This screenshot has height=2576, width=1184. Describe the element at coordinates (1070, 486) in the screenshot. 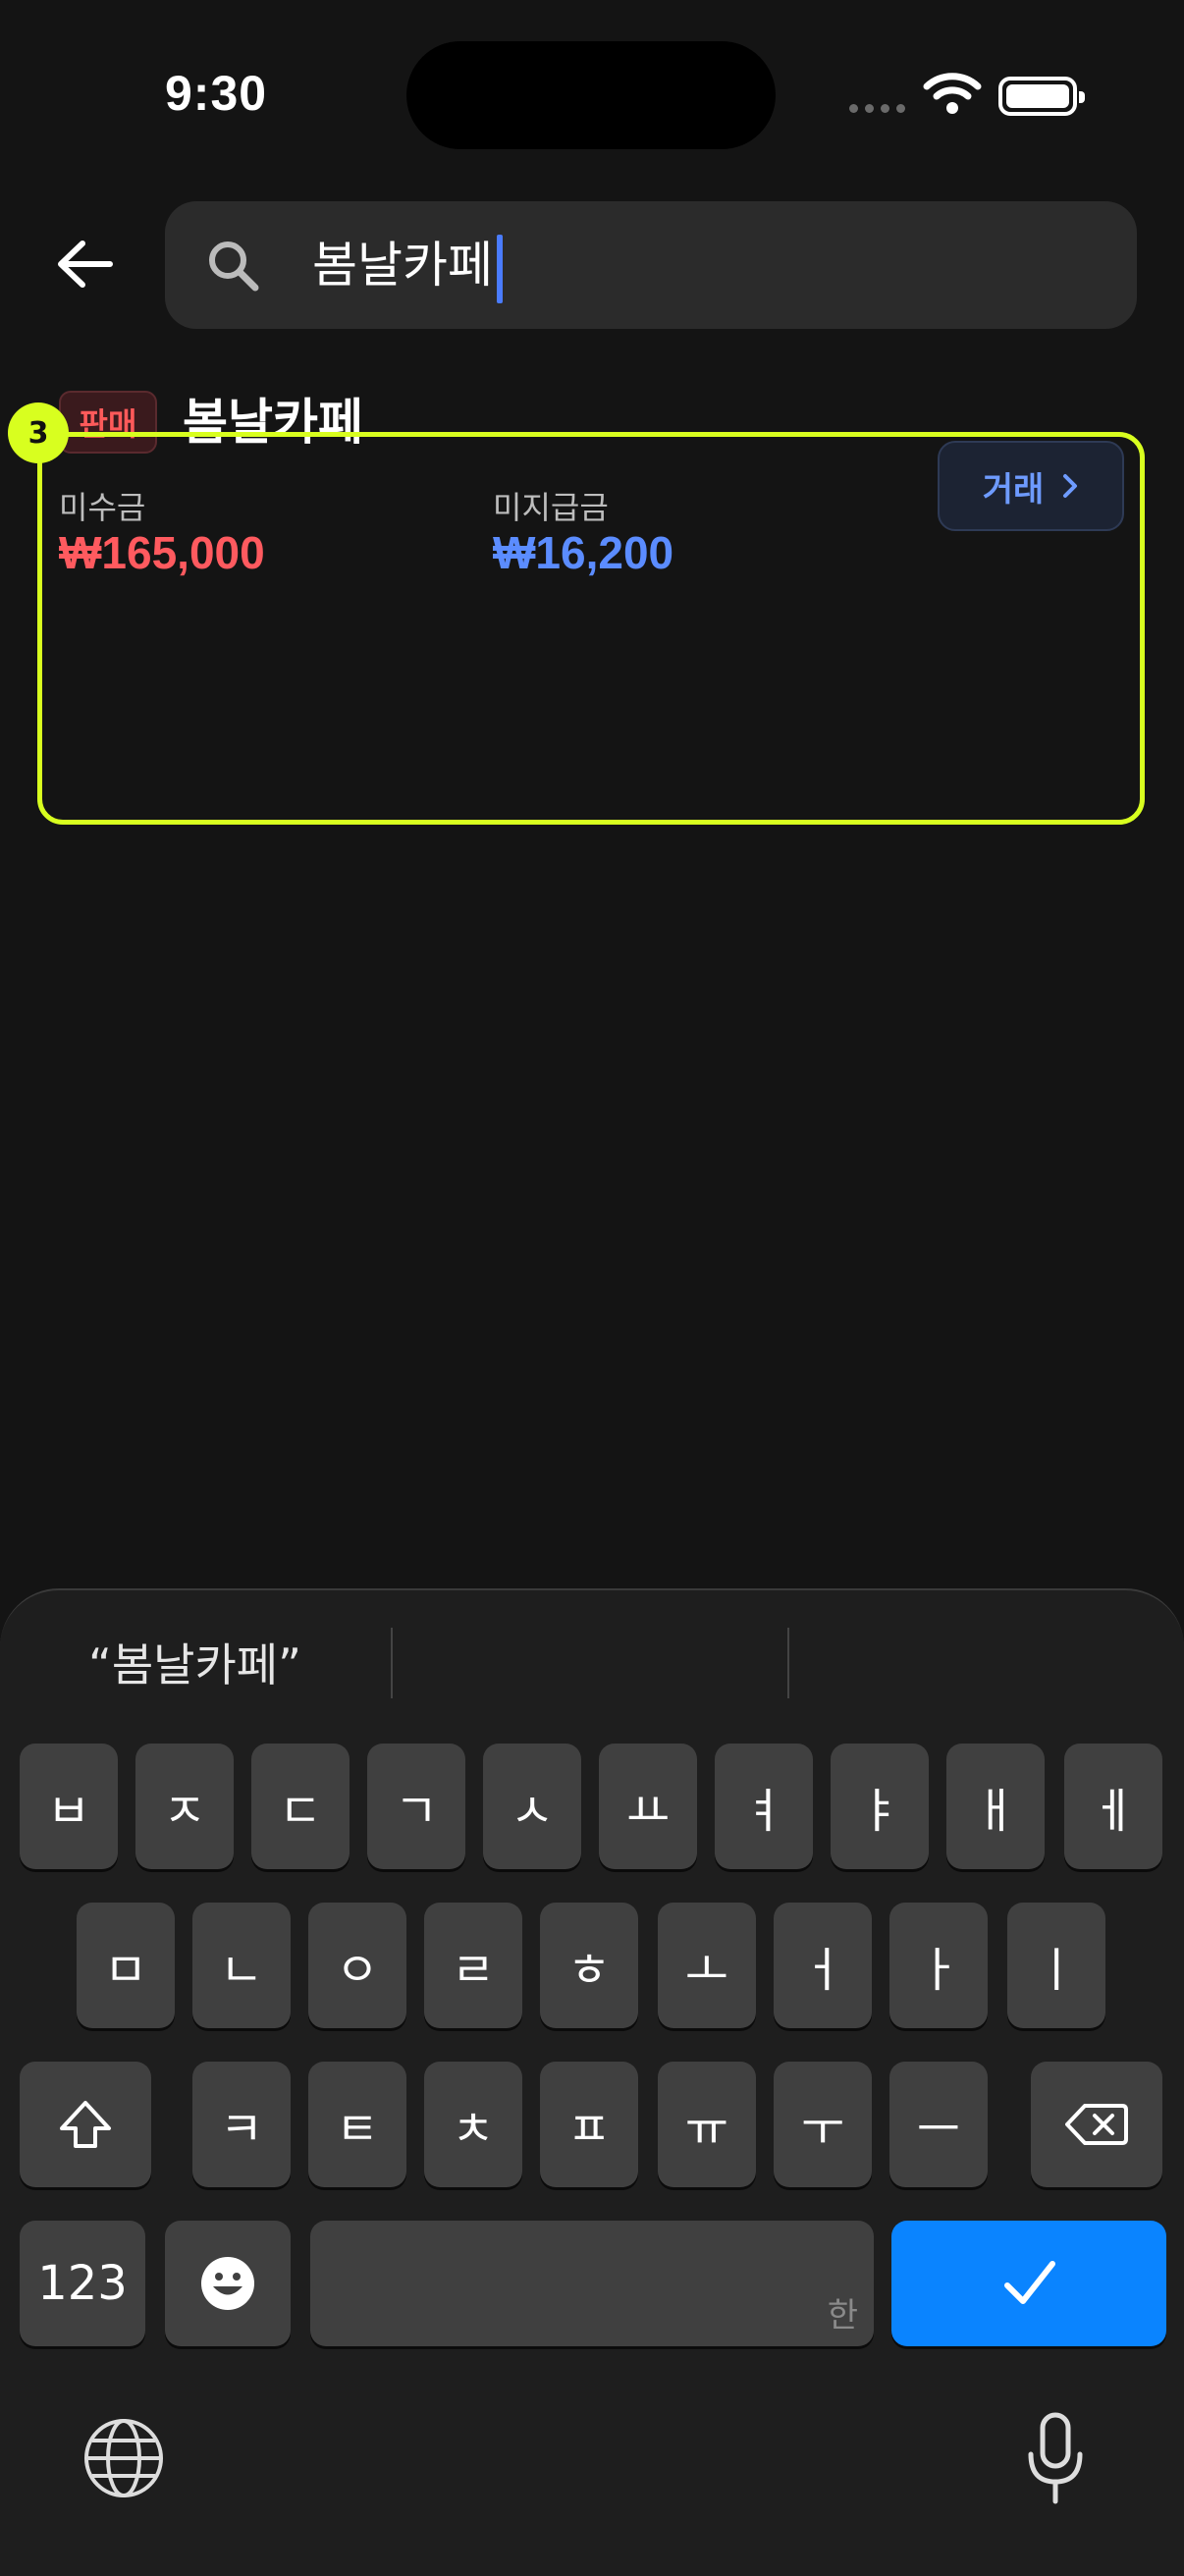

I see `chevron-right-icon` at that location.